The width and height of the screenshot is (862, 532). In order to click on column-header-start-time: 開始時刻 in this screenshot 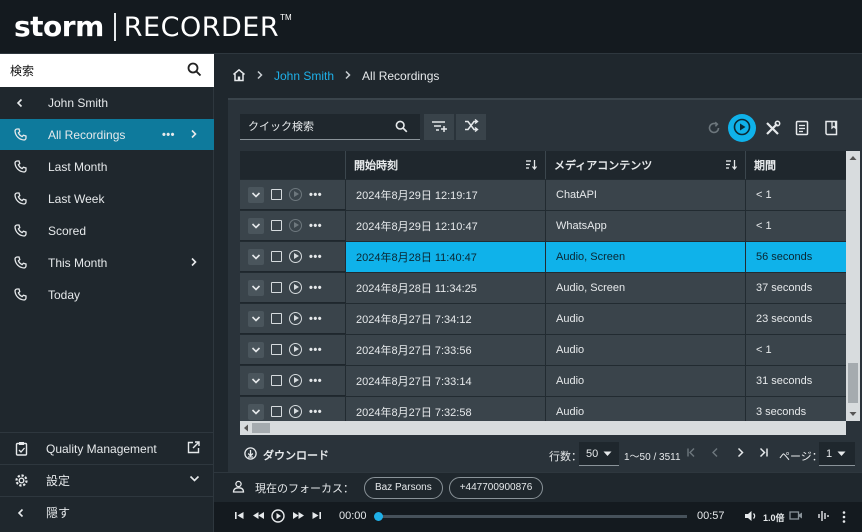, I will do `click(446, 165)`.